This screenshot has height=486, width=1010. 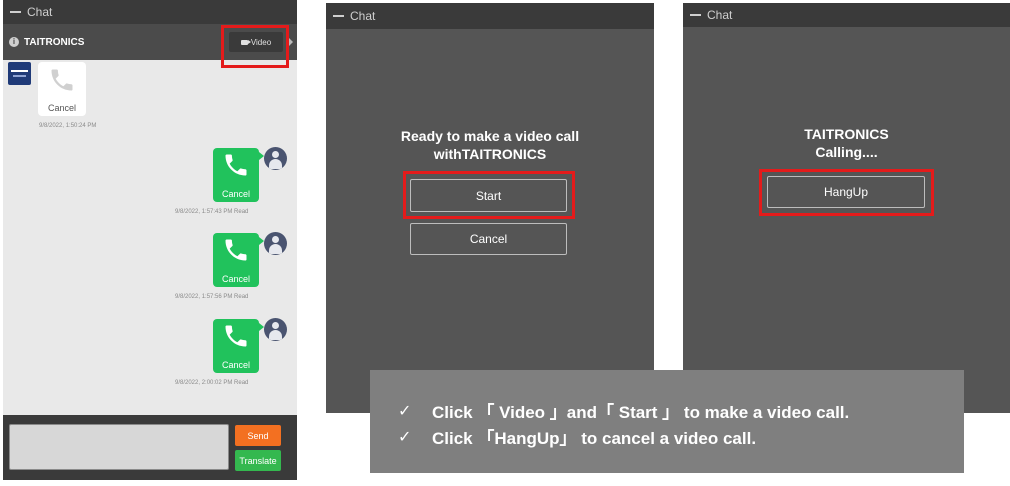 I want to click on prompt-line-1: Ready to make a video call, so click(x=490, y=136).